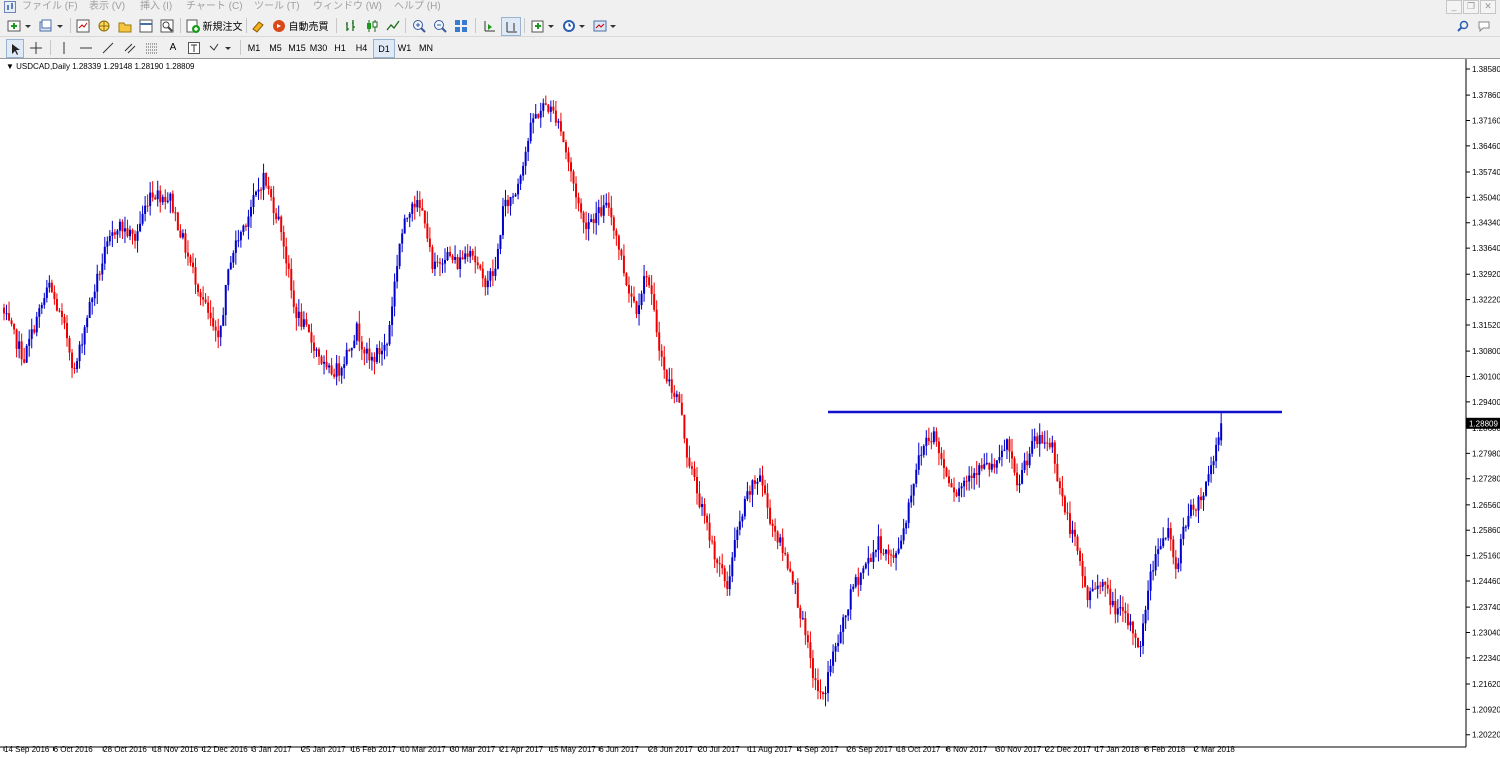  What do you see at coordinates (104, 25) in the screenshot?
I see `navigator-button` at bounding box center [104, 25].